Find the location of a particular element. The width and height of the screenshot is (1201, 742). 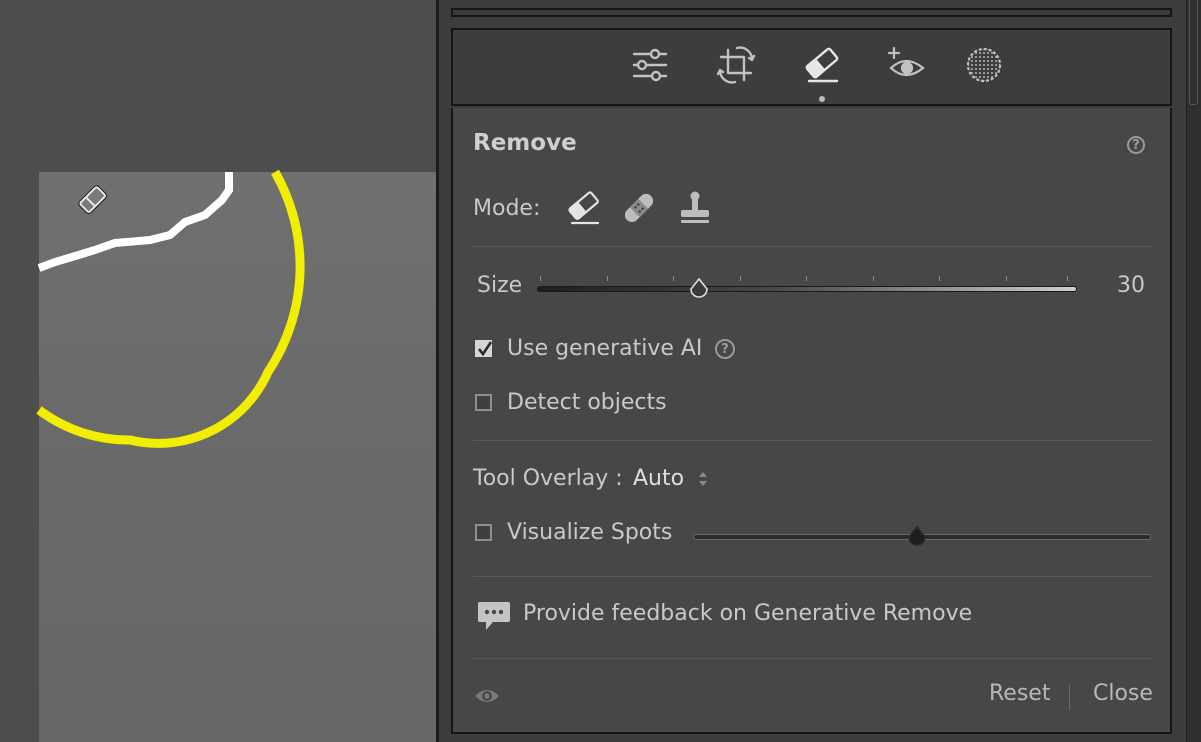

provide-feedback-link: Provide feedback on Generative Remove is located at coordinates (724, 616).